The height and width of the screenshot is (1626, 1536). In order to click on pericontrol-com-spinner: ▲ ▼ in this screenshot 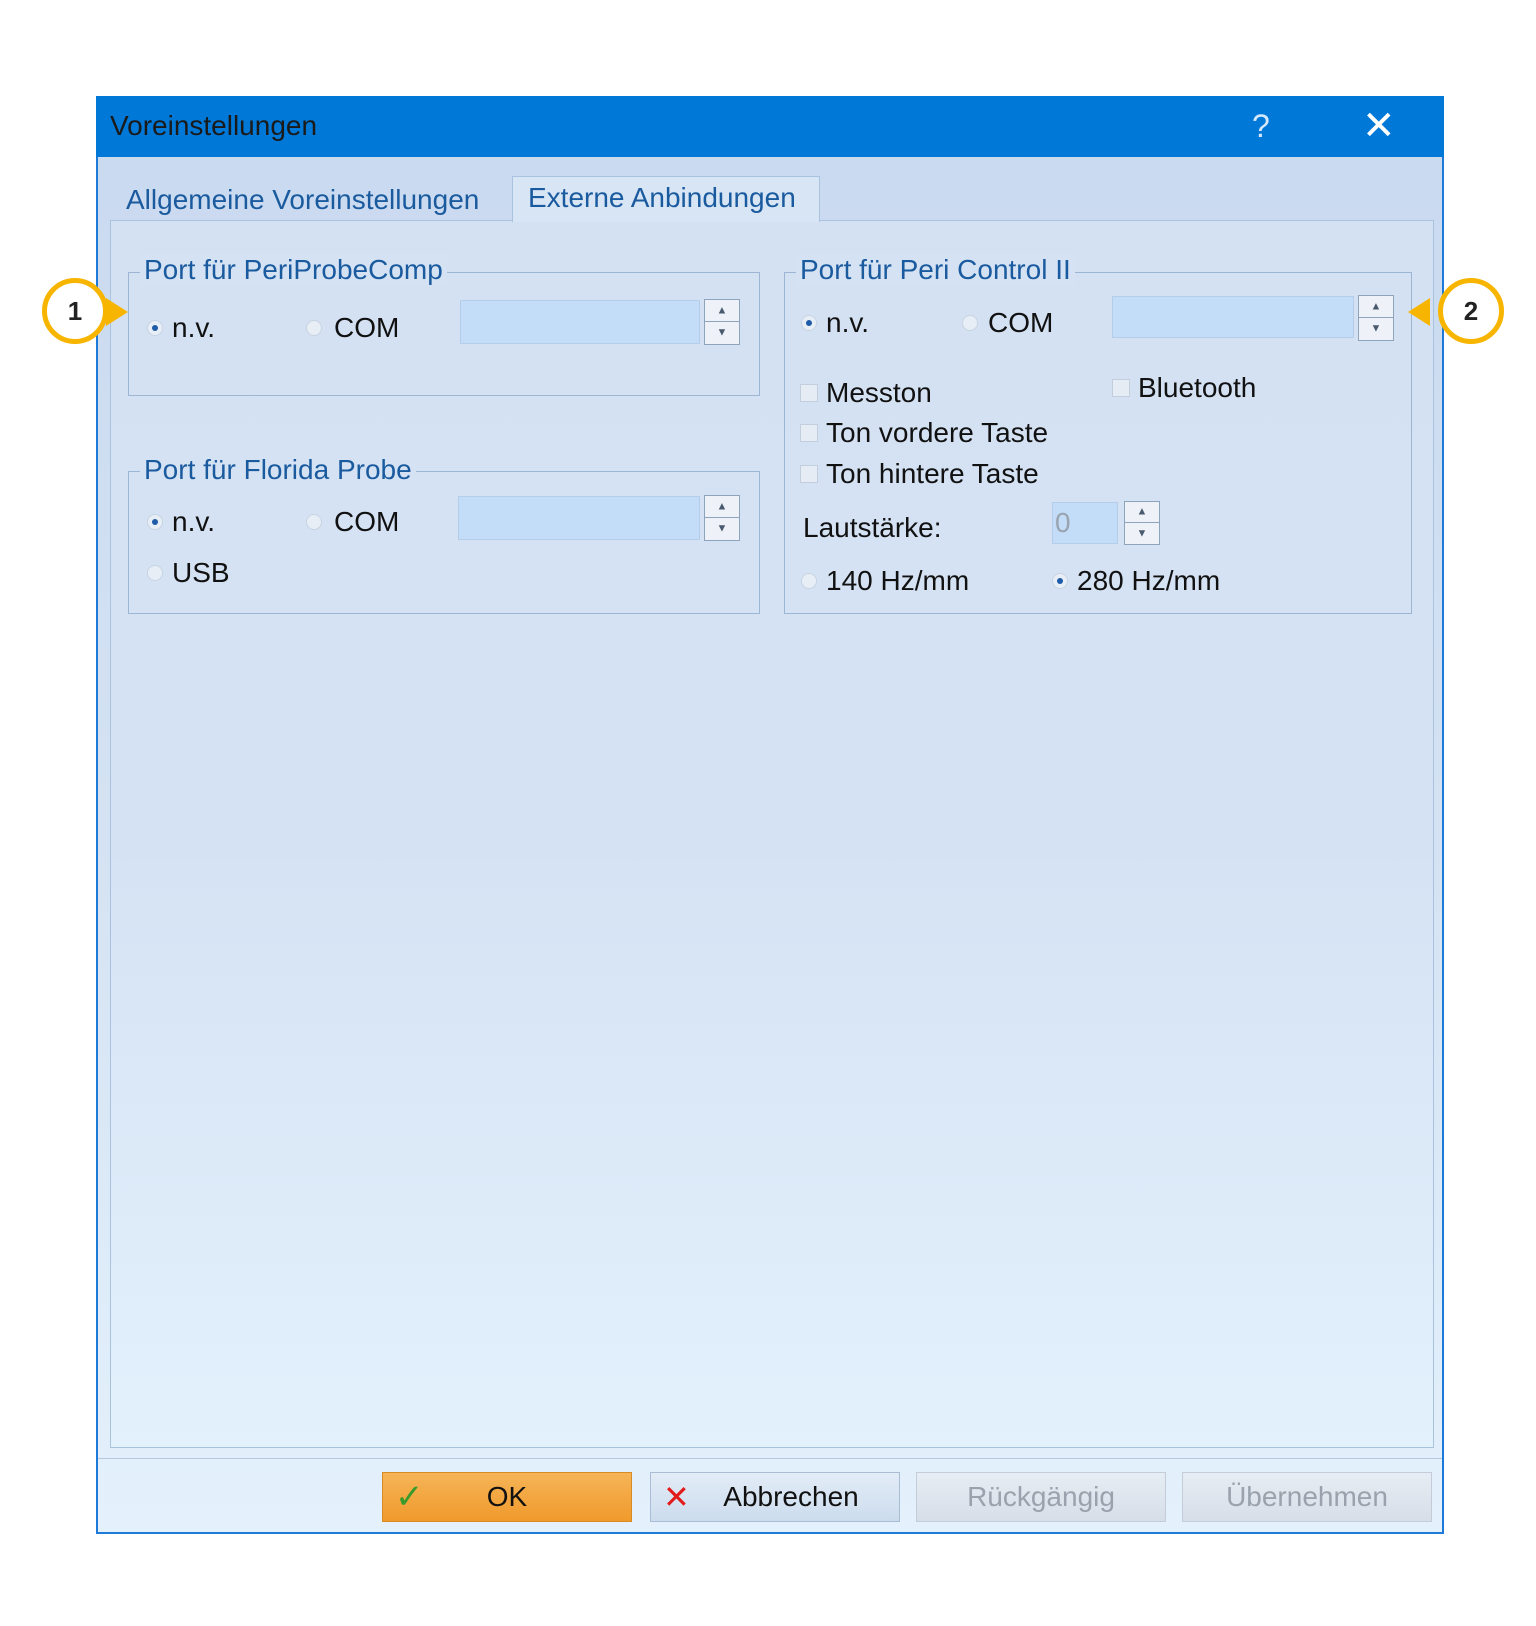, I will do `click(1376, 318)`.